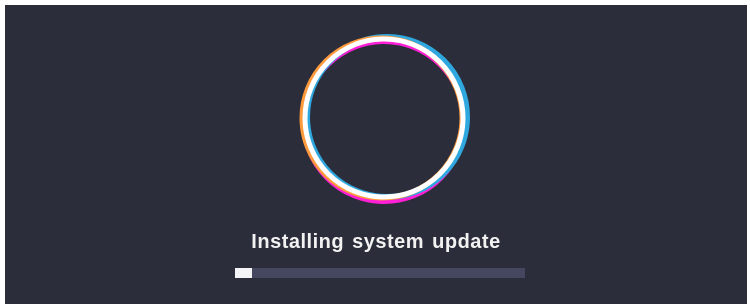 This screenshot has height=308, width=750. What do you see at coordinates (244, 273) in the screenshot?
I see `progress-fill` at bounding box center [244, 273].